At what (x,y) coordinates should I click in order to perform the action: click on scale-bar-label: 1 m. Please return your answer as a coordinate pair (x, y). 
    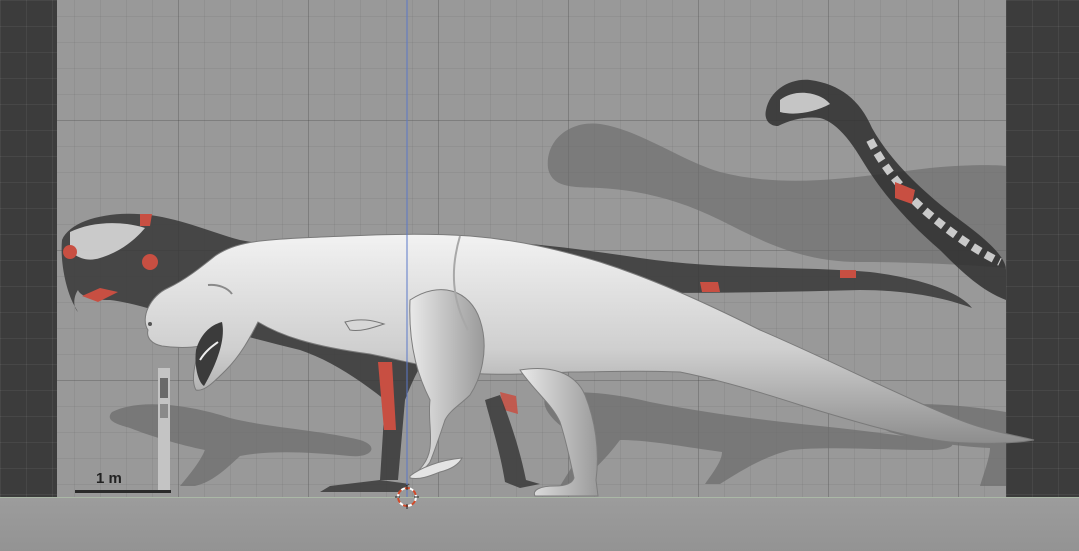
    Looking at the image, I should click on (109, 478).